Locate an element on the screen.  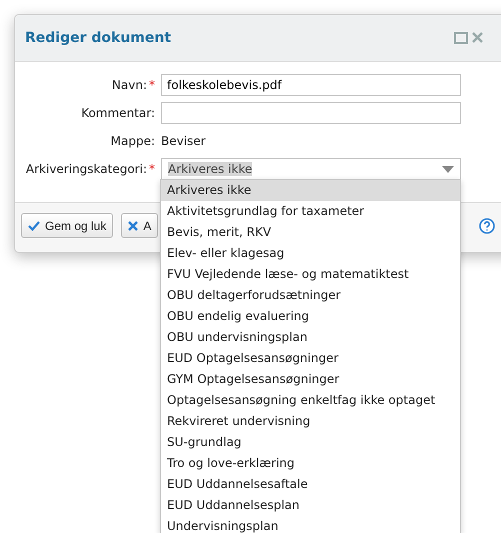
dropdown-option: Undervisningsplan is located at coordinates (310, 524).